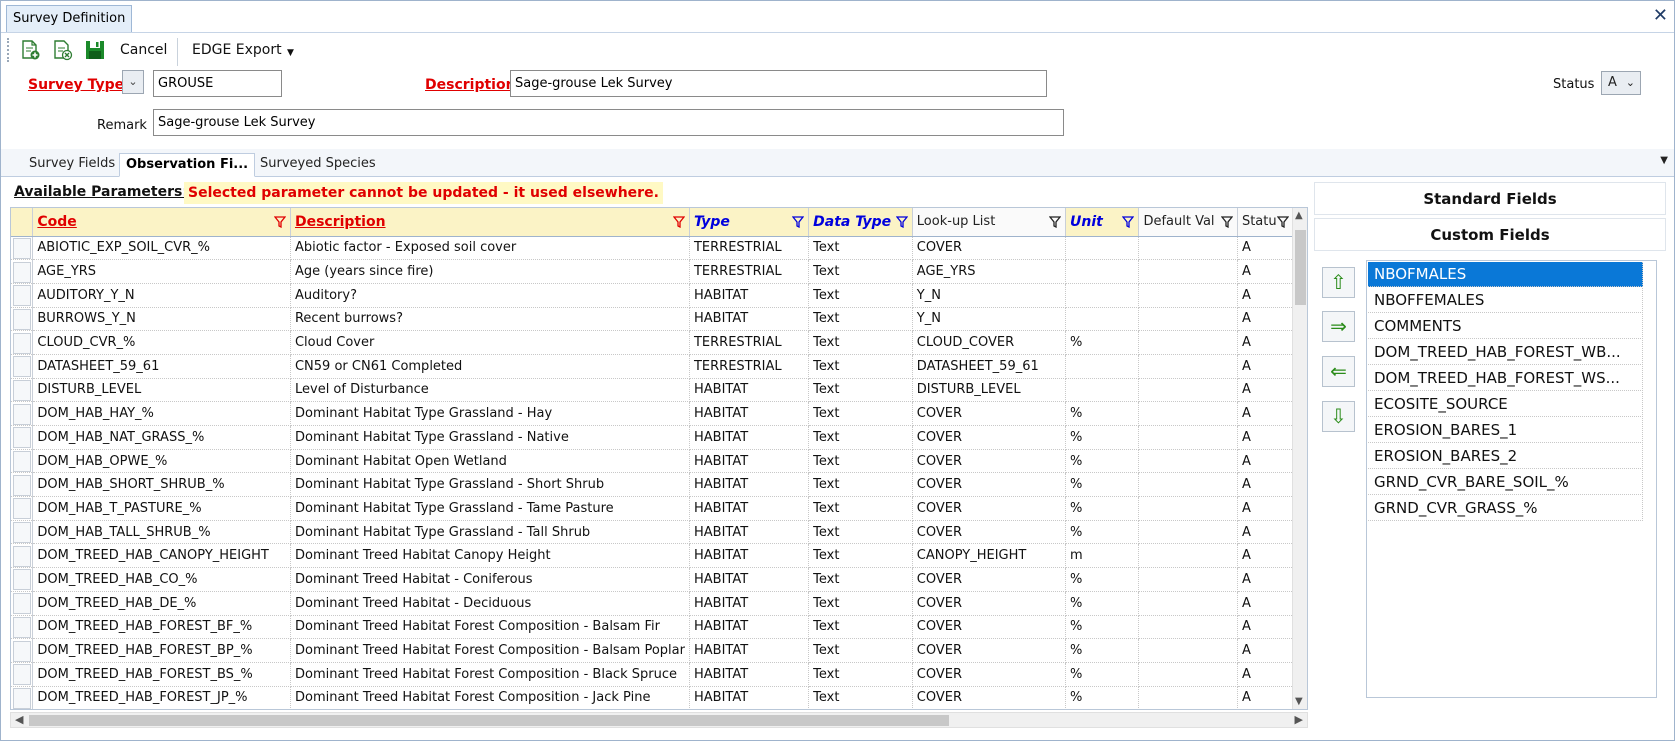 The width and height of the screenshot is (1675, 741). What do you see at coordinates (143, 51) in the screenshot?
I see `cancel-button: Cancel` at bounding box center [143, 51].